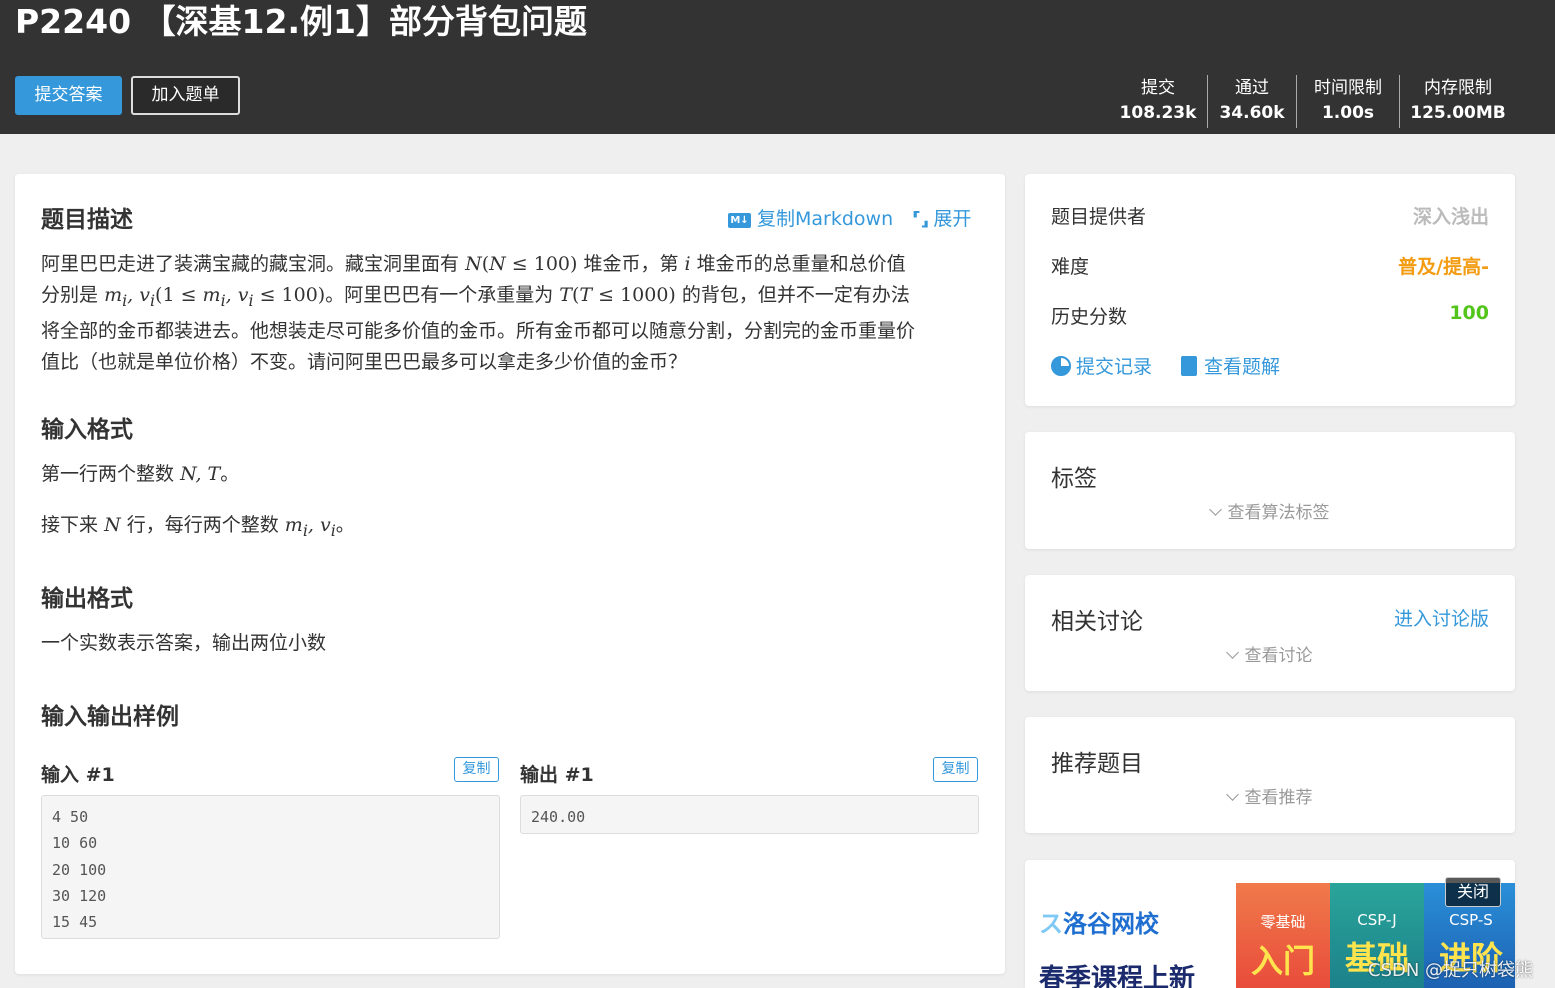 The height and width of the screenshot is (988, 1555). Describe the element at coordinates (1282, 961) in the screenshot. I see `ad-panel-title: 入门` at that location.